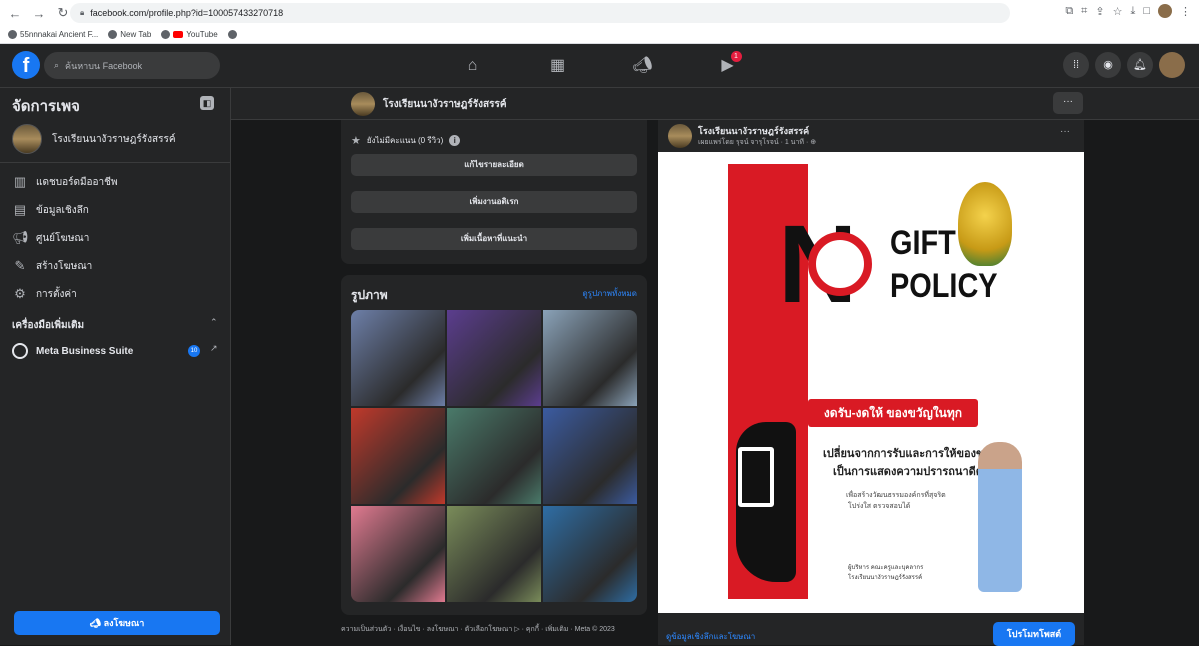  What do you see at coordinates (736, 56) in the screenshot?
I see `notification-badge: 1` at bounding box center [736, 56].